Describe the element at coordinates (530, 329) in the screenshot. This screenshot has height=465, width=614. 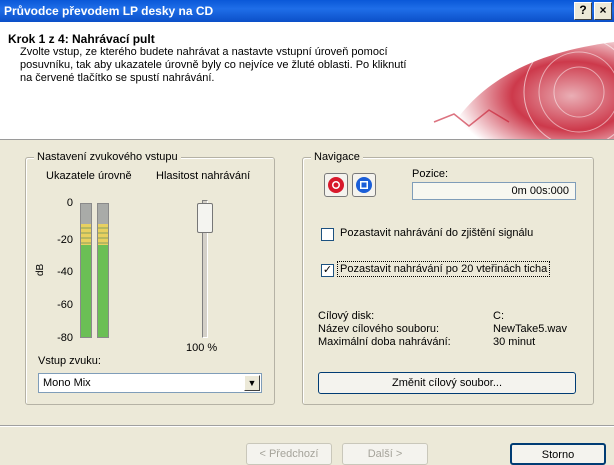
I see `target-file-value: NewTake5.wav` at that location.